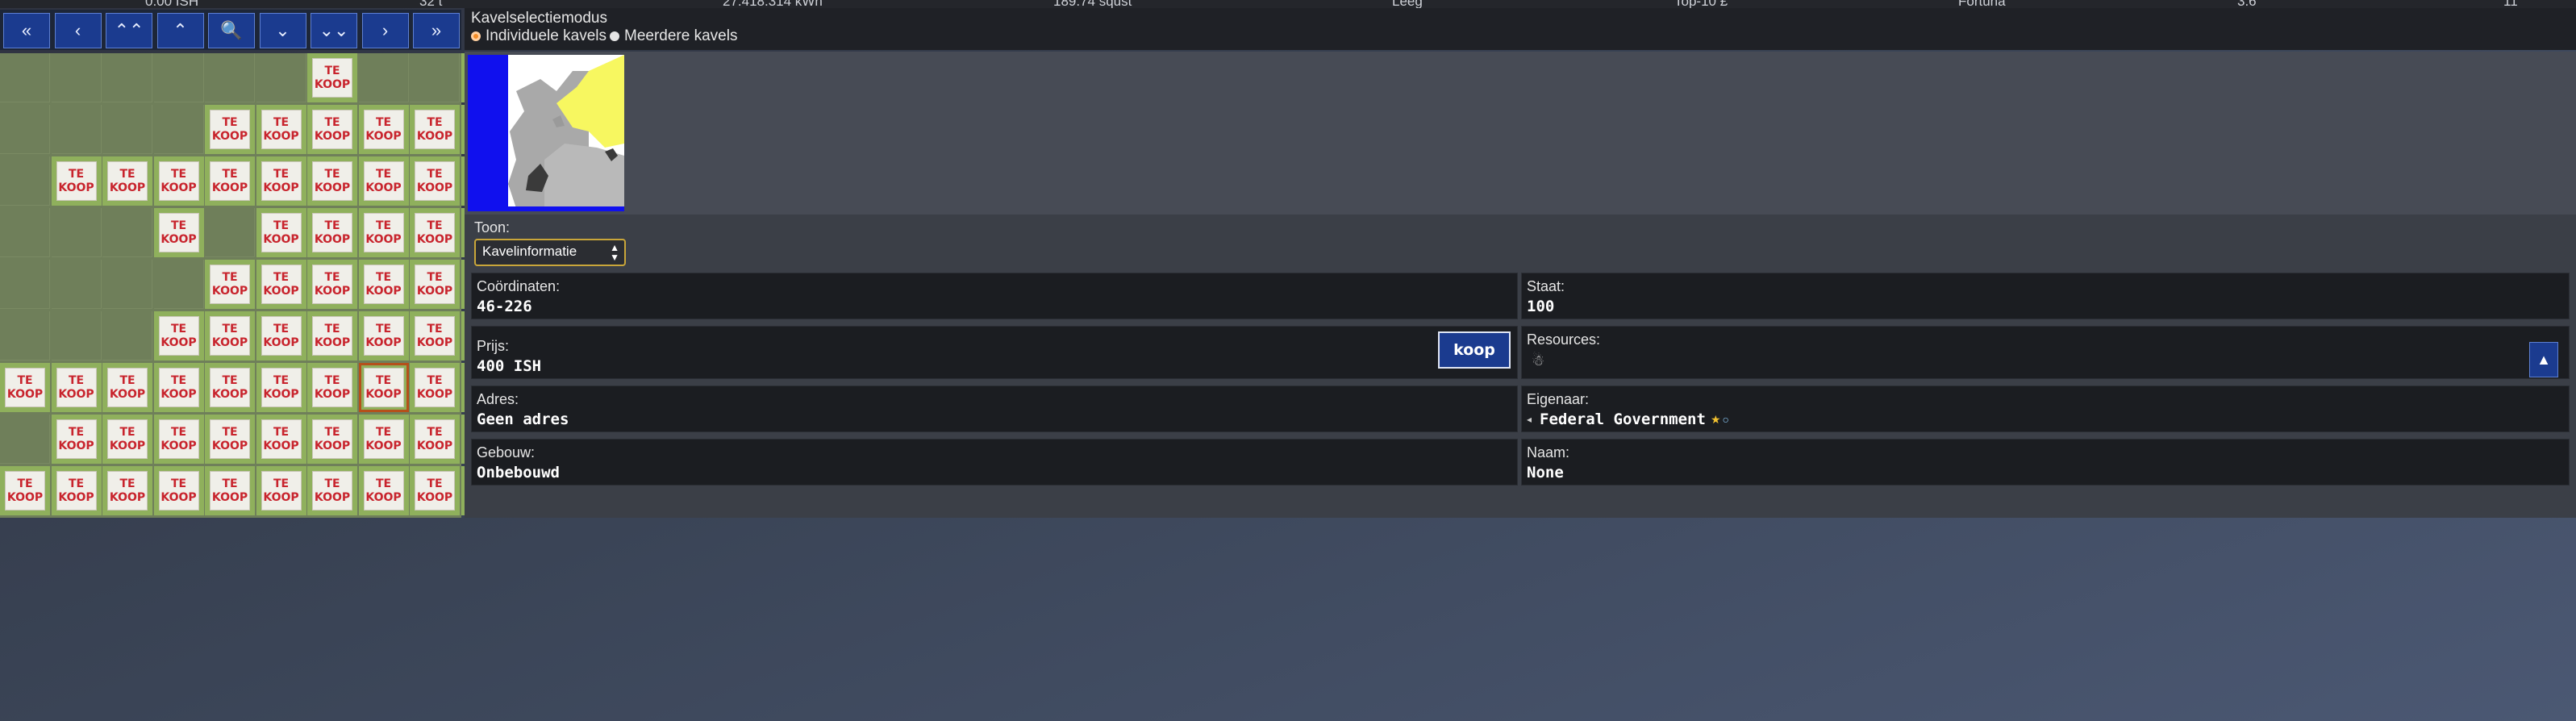 Image resolution: width=2576 pixels, height=721 pixels. What do you see at coordinates (1623, 419) in the screenshot?
I see `owner-value: Federal Government` at bounding box center [1623, 419].